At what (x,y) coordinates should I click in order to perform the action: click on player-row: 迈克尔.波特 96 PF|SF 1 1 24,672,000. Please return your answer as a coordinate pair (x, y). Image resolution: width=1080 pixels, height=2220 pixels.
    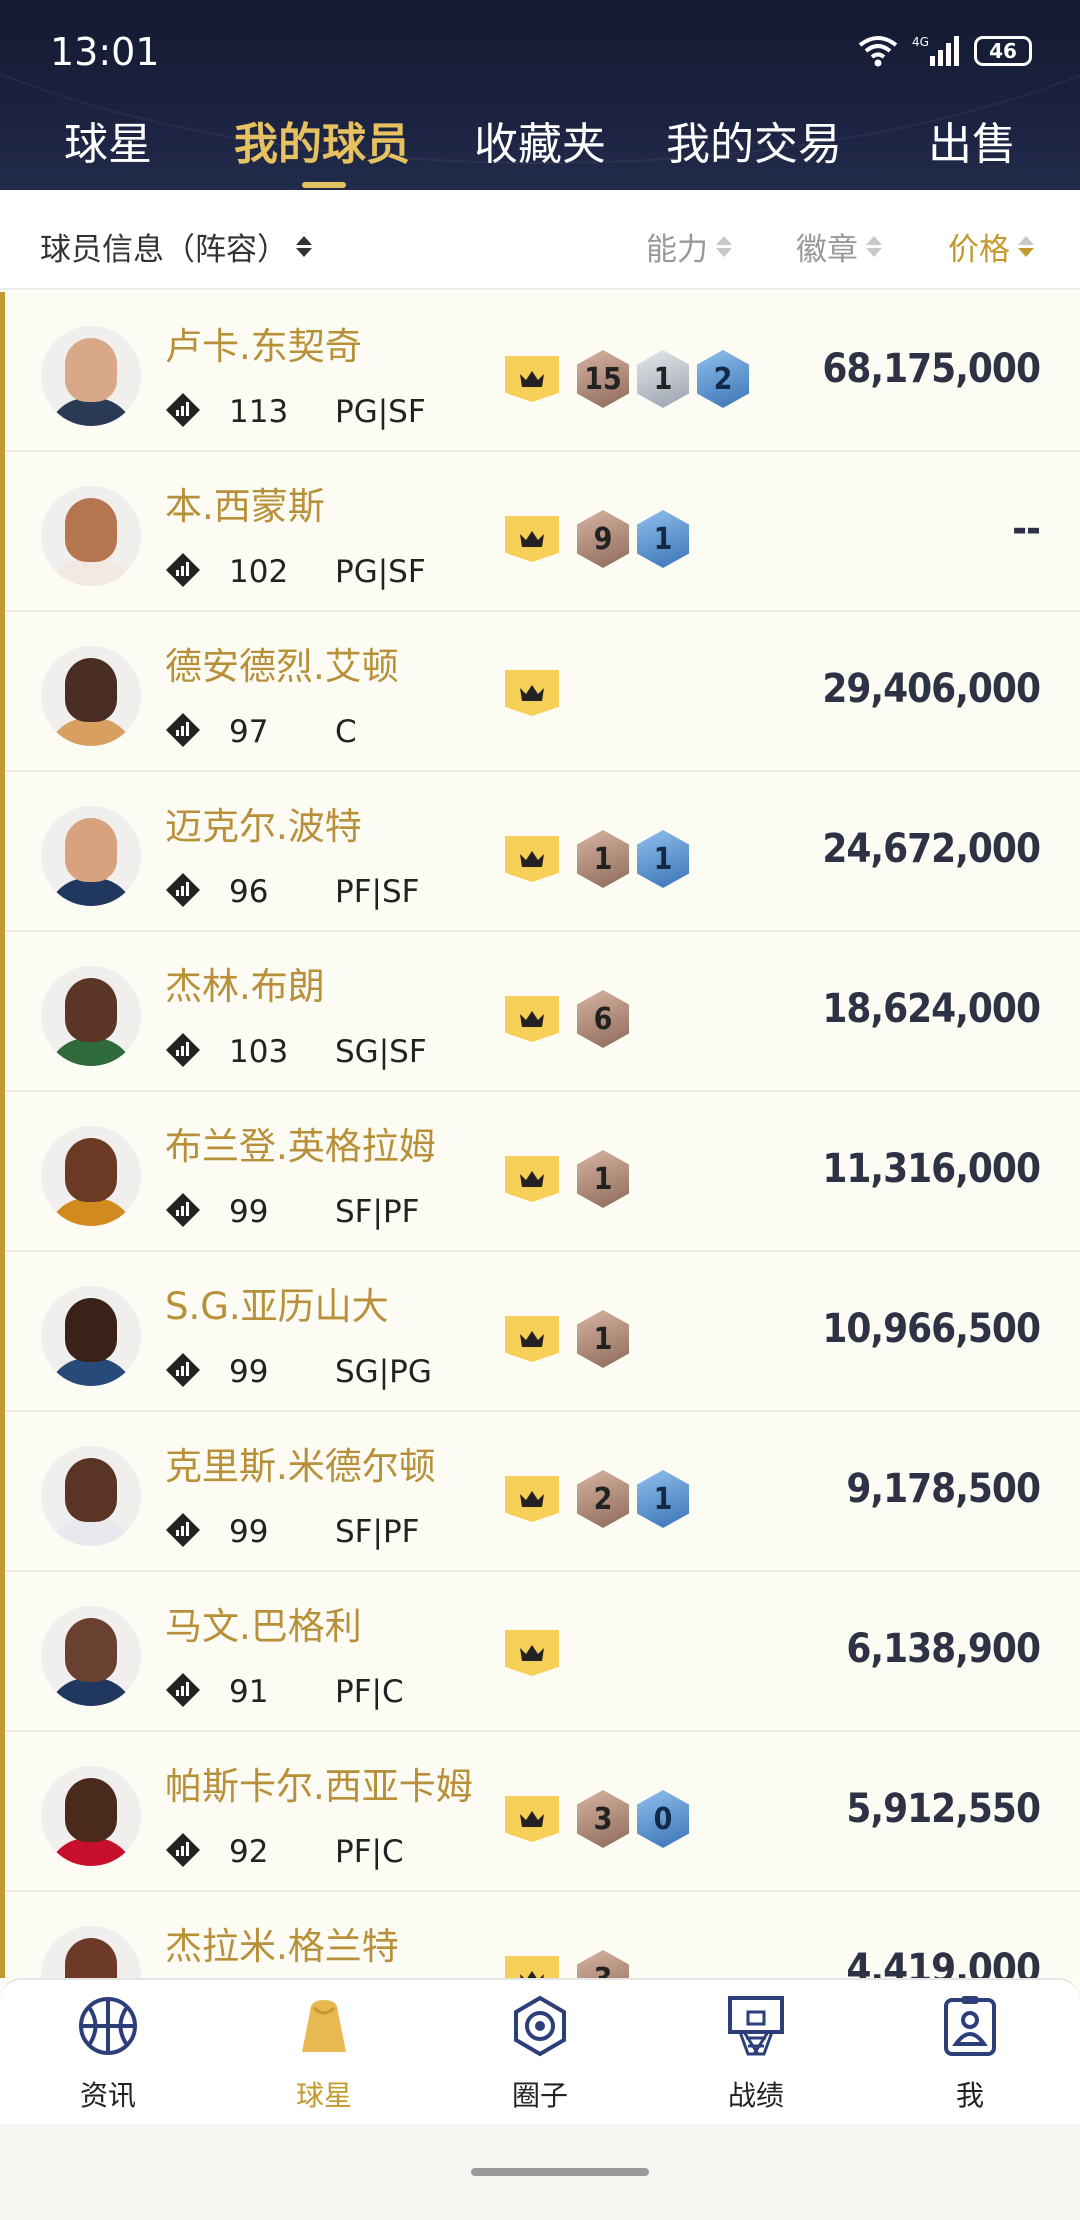
    Looking at the image, I should click on (542, 852).